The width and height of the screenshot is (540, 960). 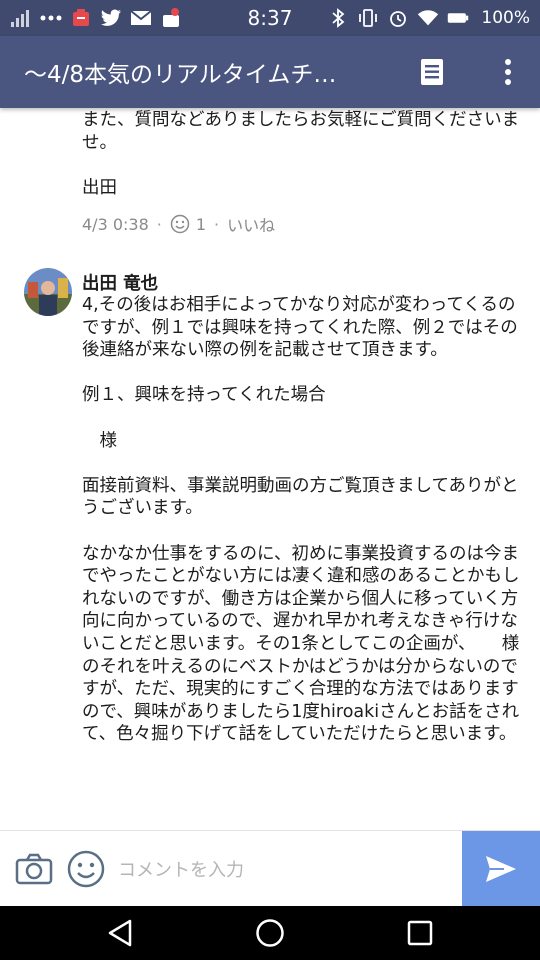 I want to click on navigation-bar, so click(x=270, y=933).